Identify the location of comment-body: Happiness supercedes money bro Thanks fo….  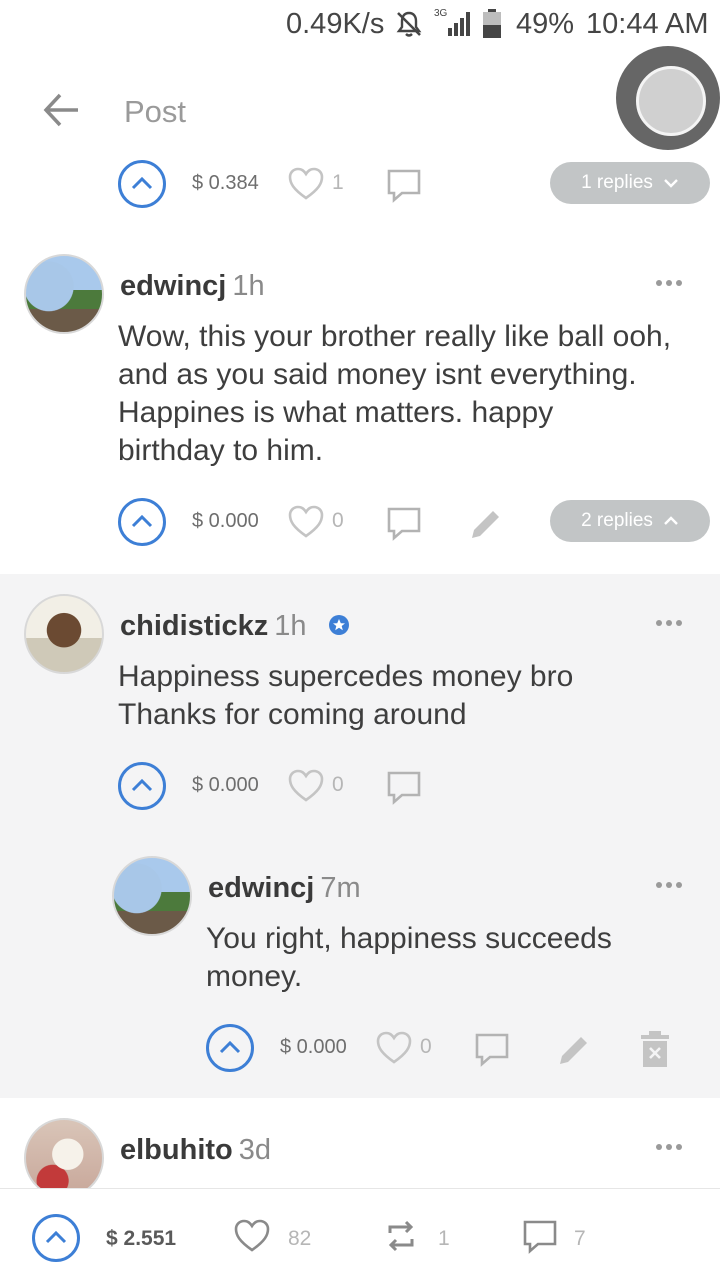
(346, 695).